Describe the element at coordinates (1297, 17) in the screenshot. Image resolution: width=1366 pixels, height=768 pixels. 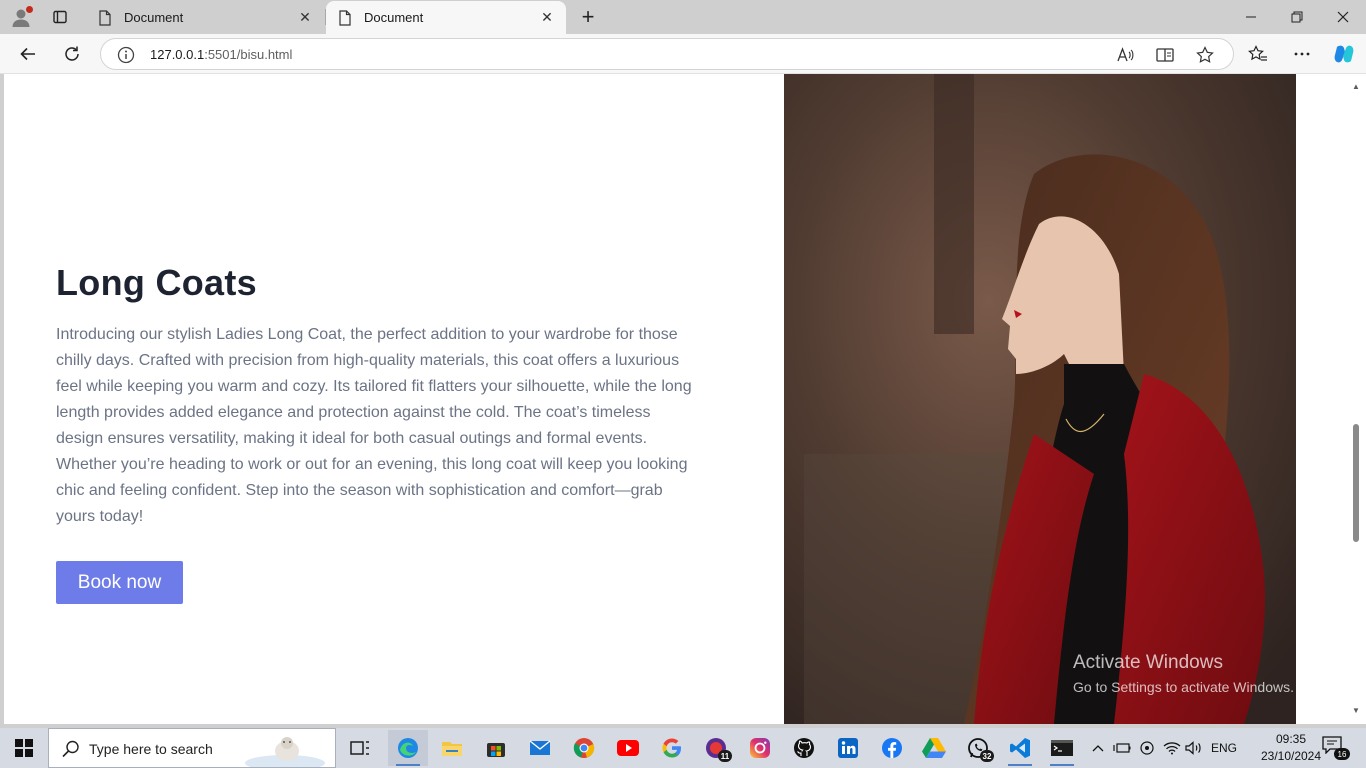
I see `restore-icon` at that location.